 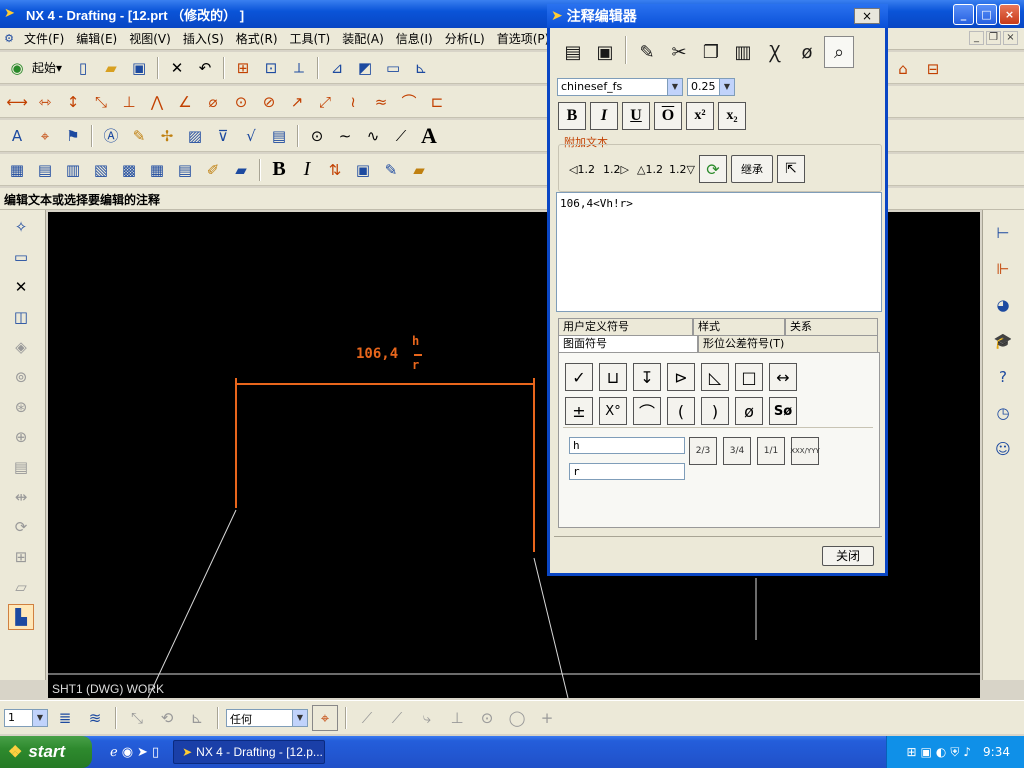 I want to click on table-insert-icon: ▤, so click(x=185, y=170).